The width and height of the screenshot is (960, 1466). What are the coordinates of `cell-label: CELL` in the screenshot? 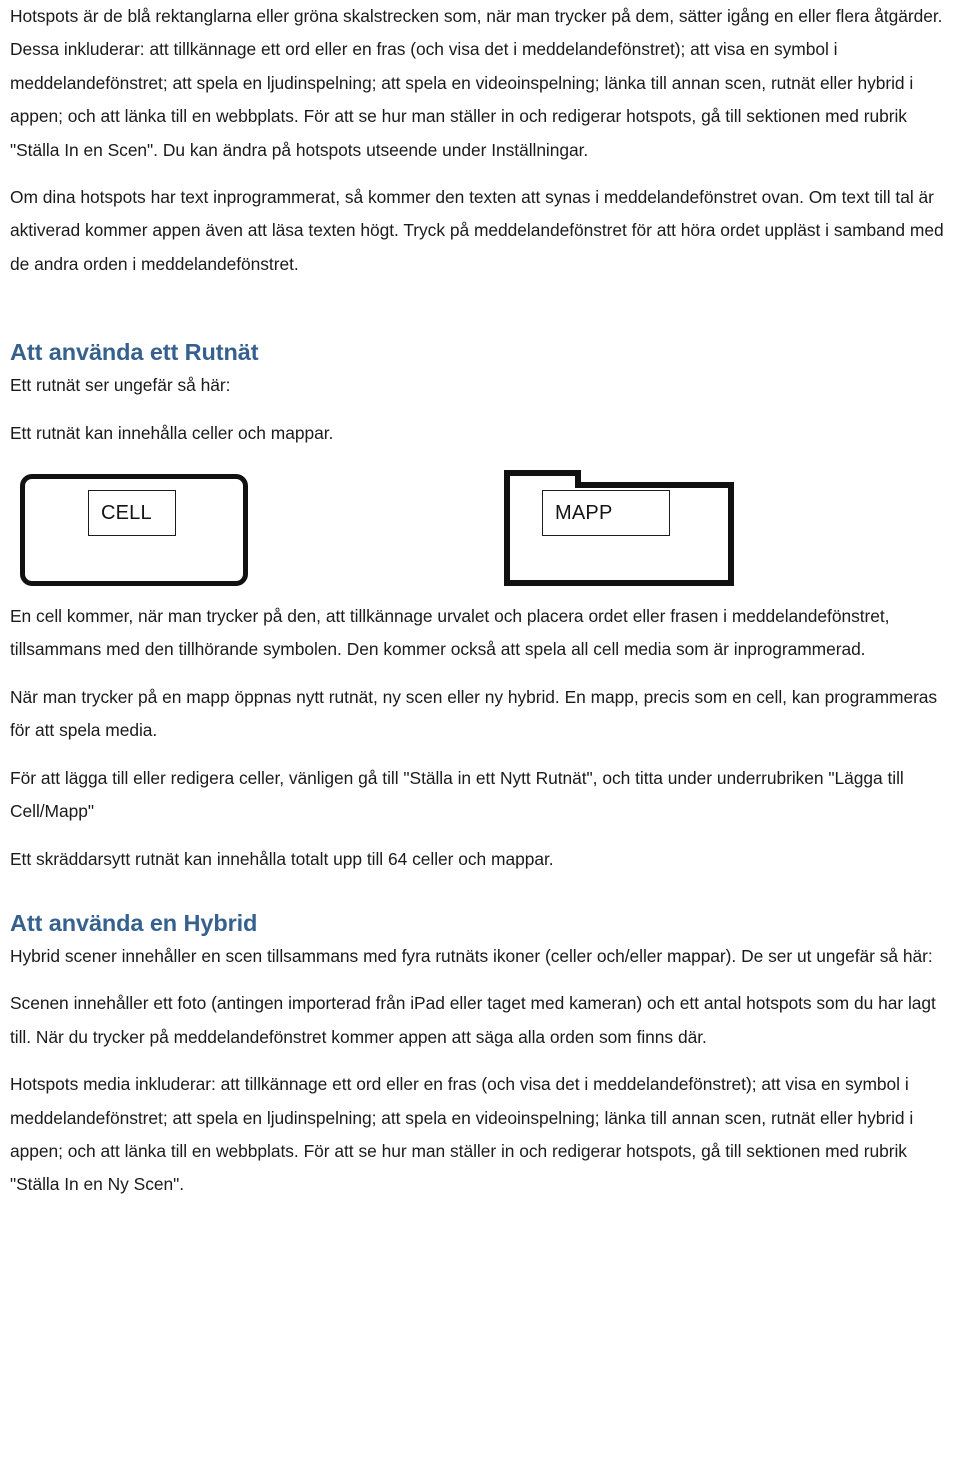 It's located at (126, 513).